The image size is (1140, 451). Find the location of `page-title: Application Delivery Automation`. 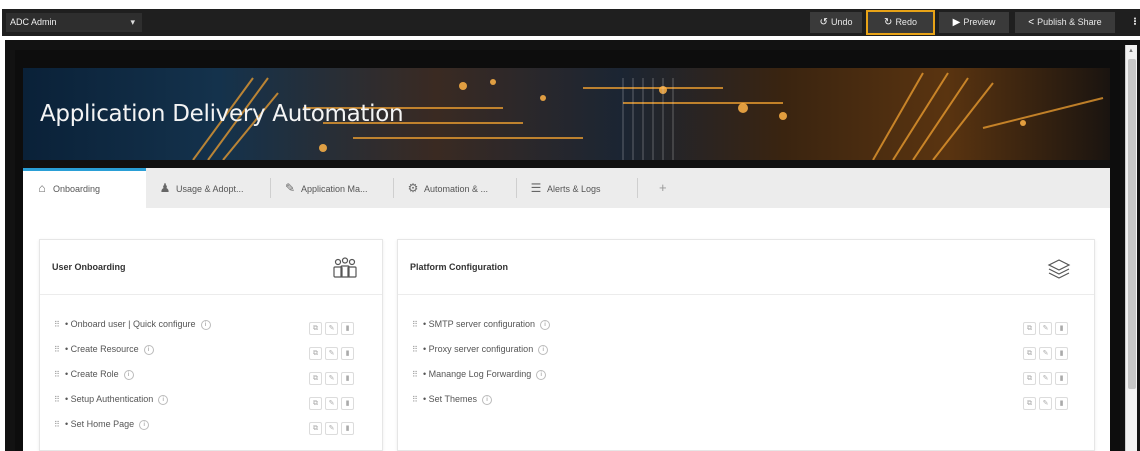

page-title: Application Delivery Automation is located at coordinates (222, 114).